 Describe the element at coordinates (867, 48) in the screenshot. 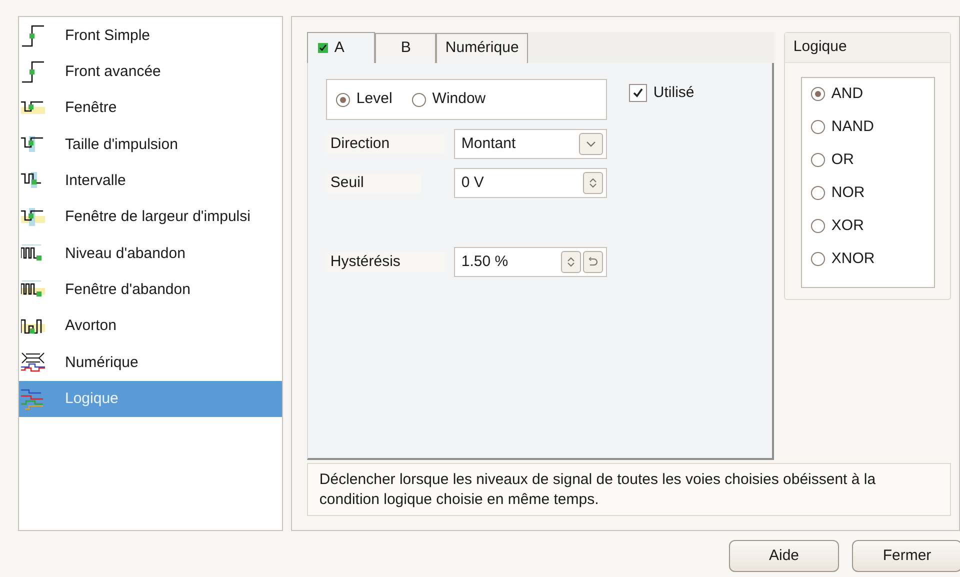

I see `group-title: Logique` at that location.